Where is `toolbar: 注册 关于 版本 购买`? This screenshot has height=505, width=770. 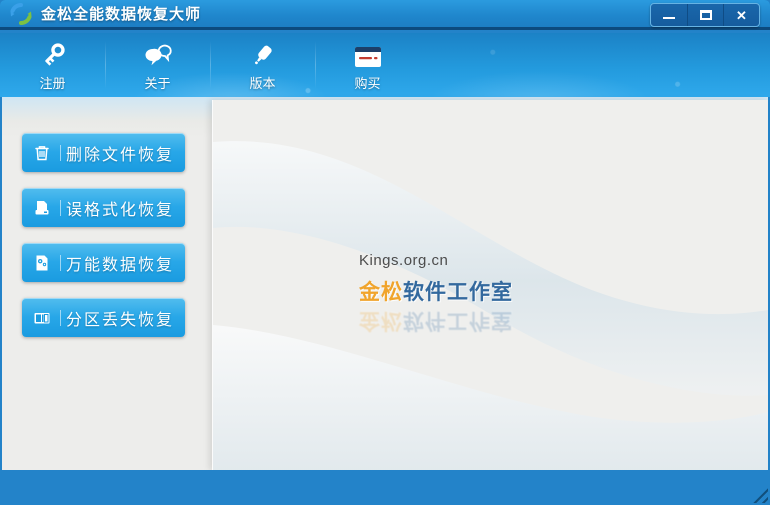
toolbar: 注册 关于 版本 购买 is located at coordinates (385, 65).